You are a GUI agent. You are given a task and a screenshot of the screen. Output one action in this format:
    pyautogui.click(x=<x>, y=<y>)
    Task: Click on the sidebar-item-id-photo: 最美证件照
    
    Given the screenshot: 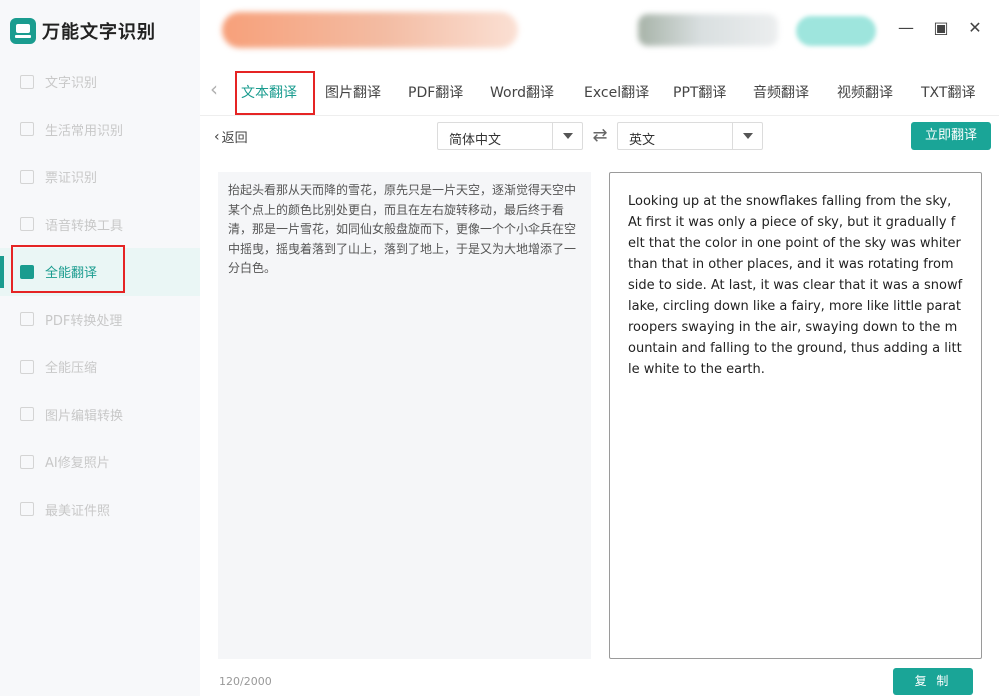 What is the action you would take?
    pyautogui.click(x=100, y=510)
    